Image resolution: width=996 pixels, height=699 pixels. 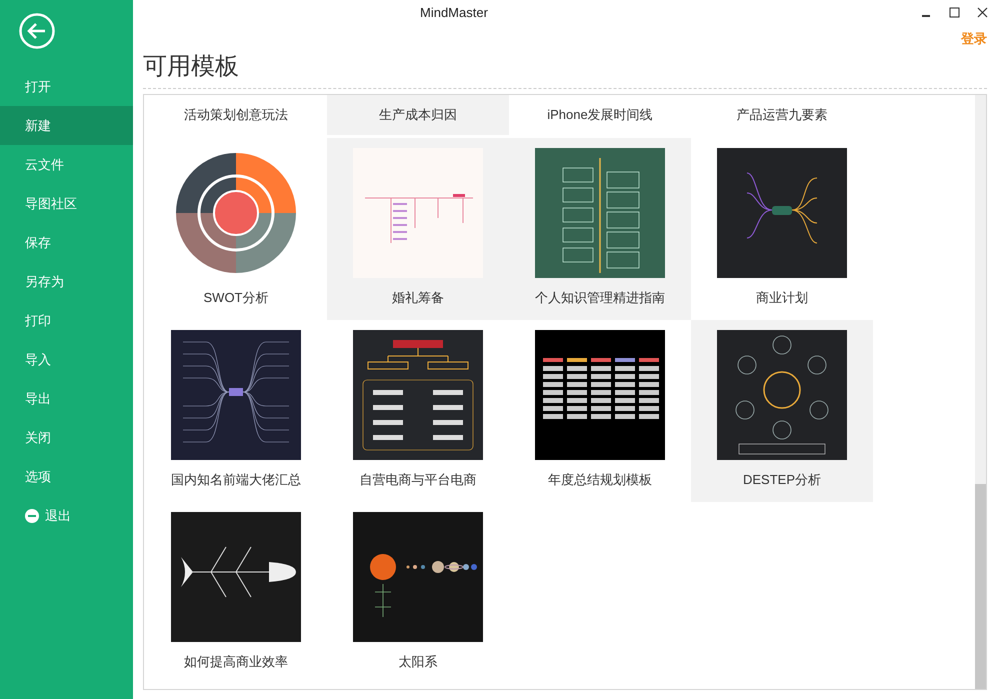 I want to click on template-card: 个人知识管理精进指南, so click(x=600, y=229).